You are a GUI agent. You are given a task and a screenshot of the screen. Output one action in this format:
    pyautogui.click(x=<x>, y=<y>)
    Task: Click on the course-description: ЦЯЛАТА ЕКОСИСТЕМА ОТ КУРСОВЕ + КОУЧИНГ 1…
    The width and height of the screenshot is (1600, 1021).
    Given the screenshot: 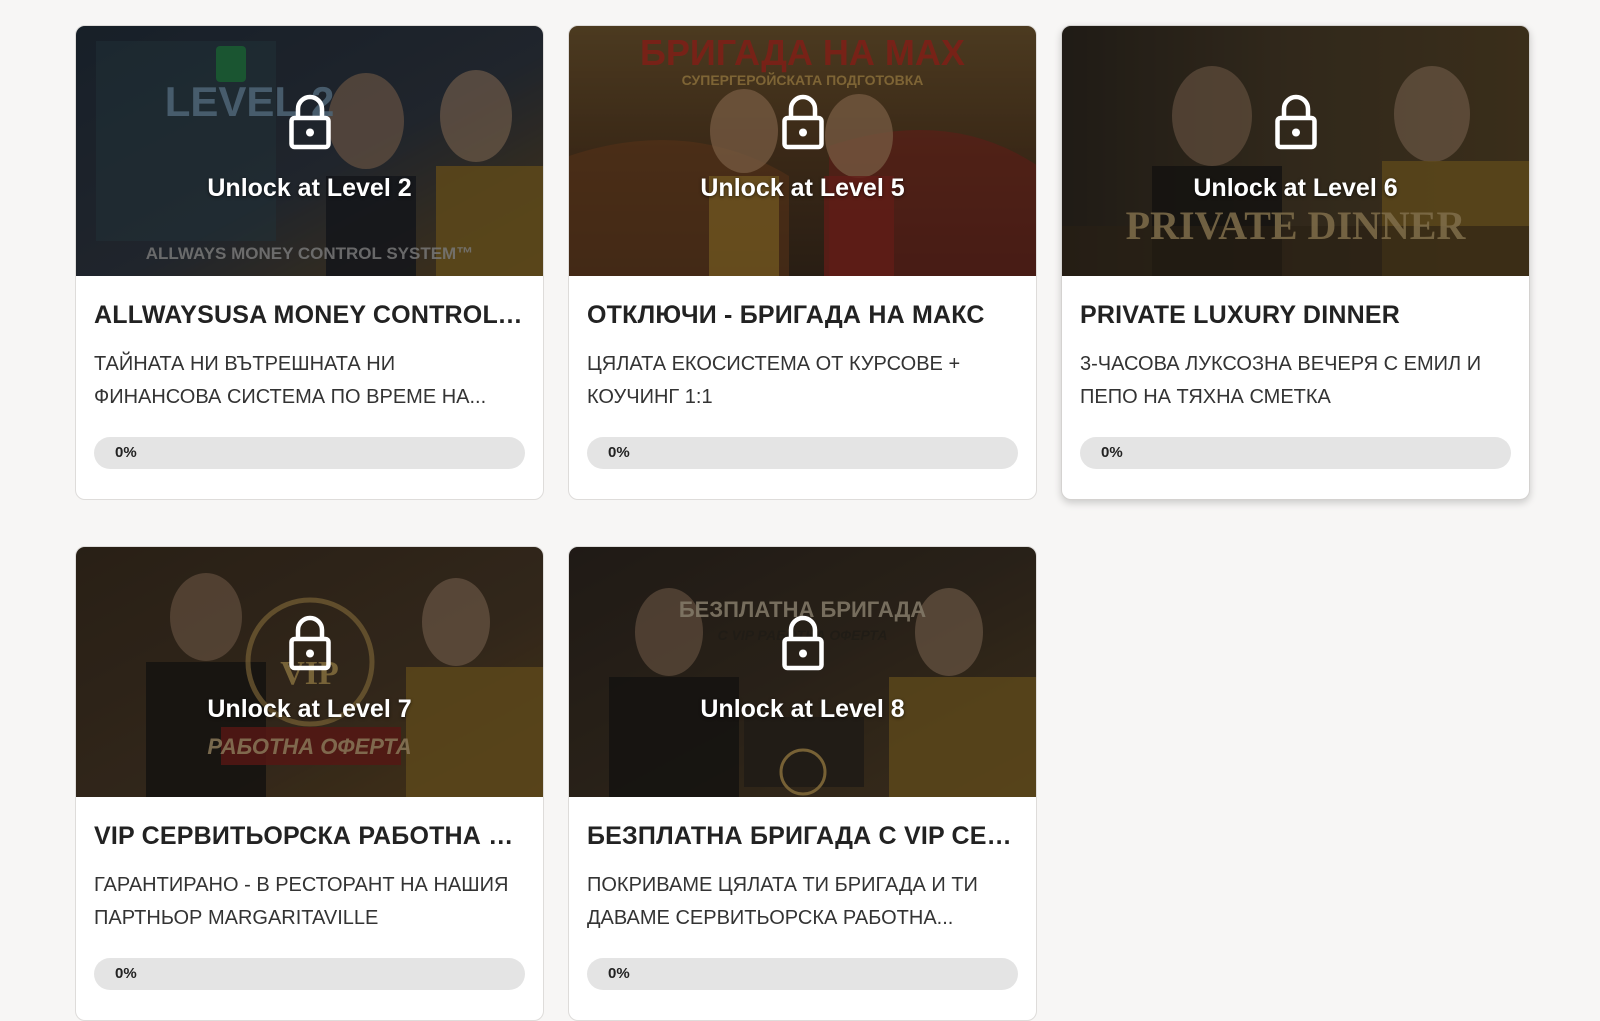 What is the action you would take?
    pyautogui.click(x=774, y=380)
    